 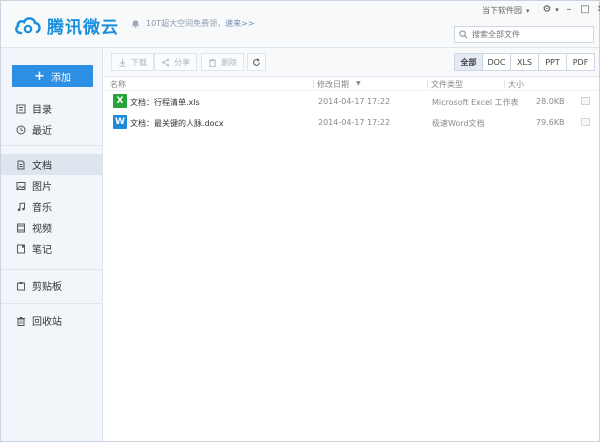 What do you see at coordinates (447, 84) in the screenshot?
I see `column-type: 文件类型` at bounding box center [447, 84].